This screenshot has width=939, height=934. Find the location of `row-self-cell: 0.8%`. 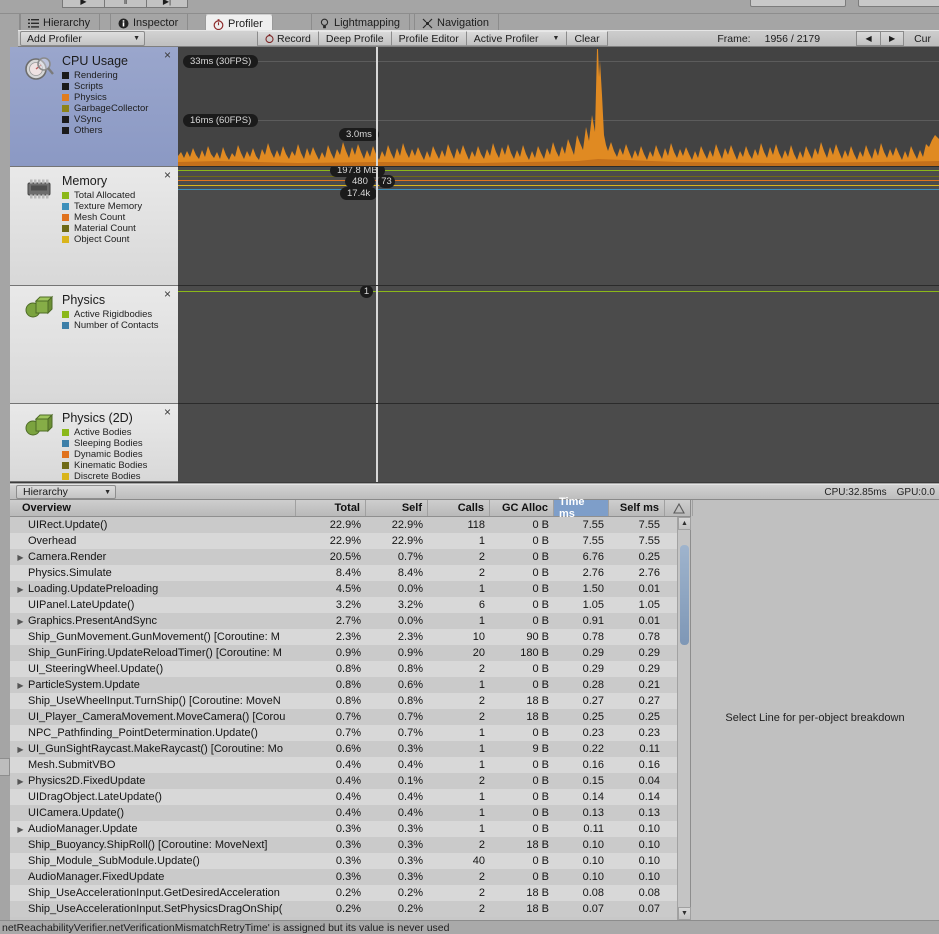

row-self-cell: 0.8% is located at coordinates (410, 701).